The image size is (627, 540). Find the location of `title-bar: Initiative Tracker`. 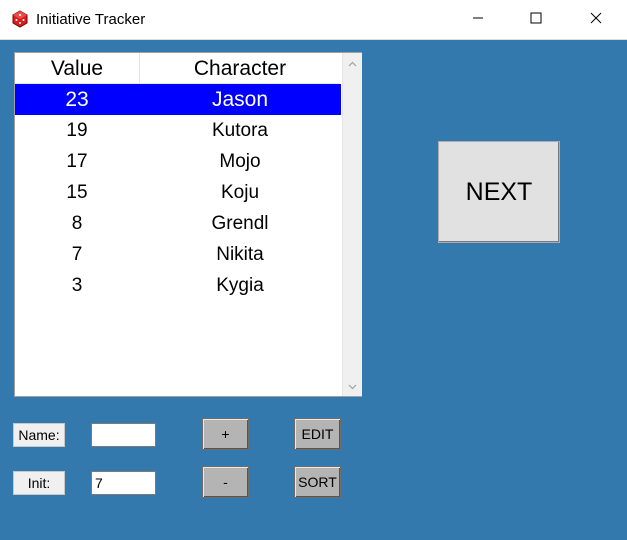

title-bar: Initiative Tracker is located at coordinates (313, 20).